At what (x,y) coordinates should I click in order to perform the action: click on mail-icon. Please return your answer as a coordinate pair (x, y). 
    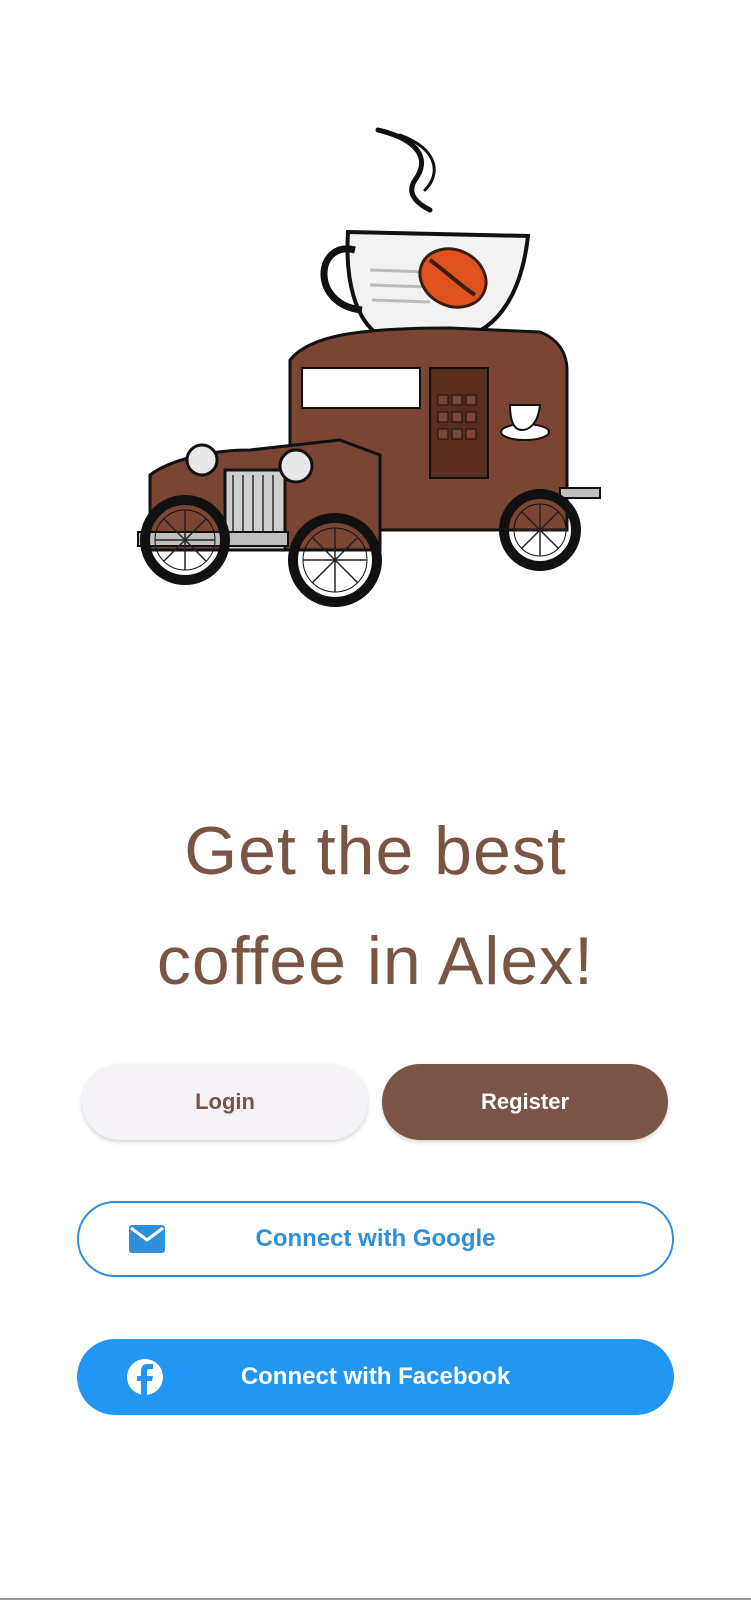
    Looking at the image, I should click on (147, 1239).